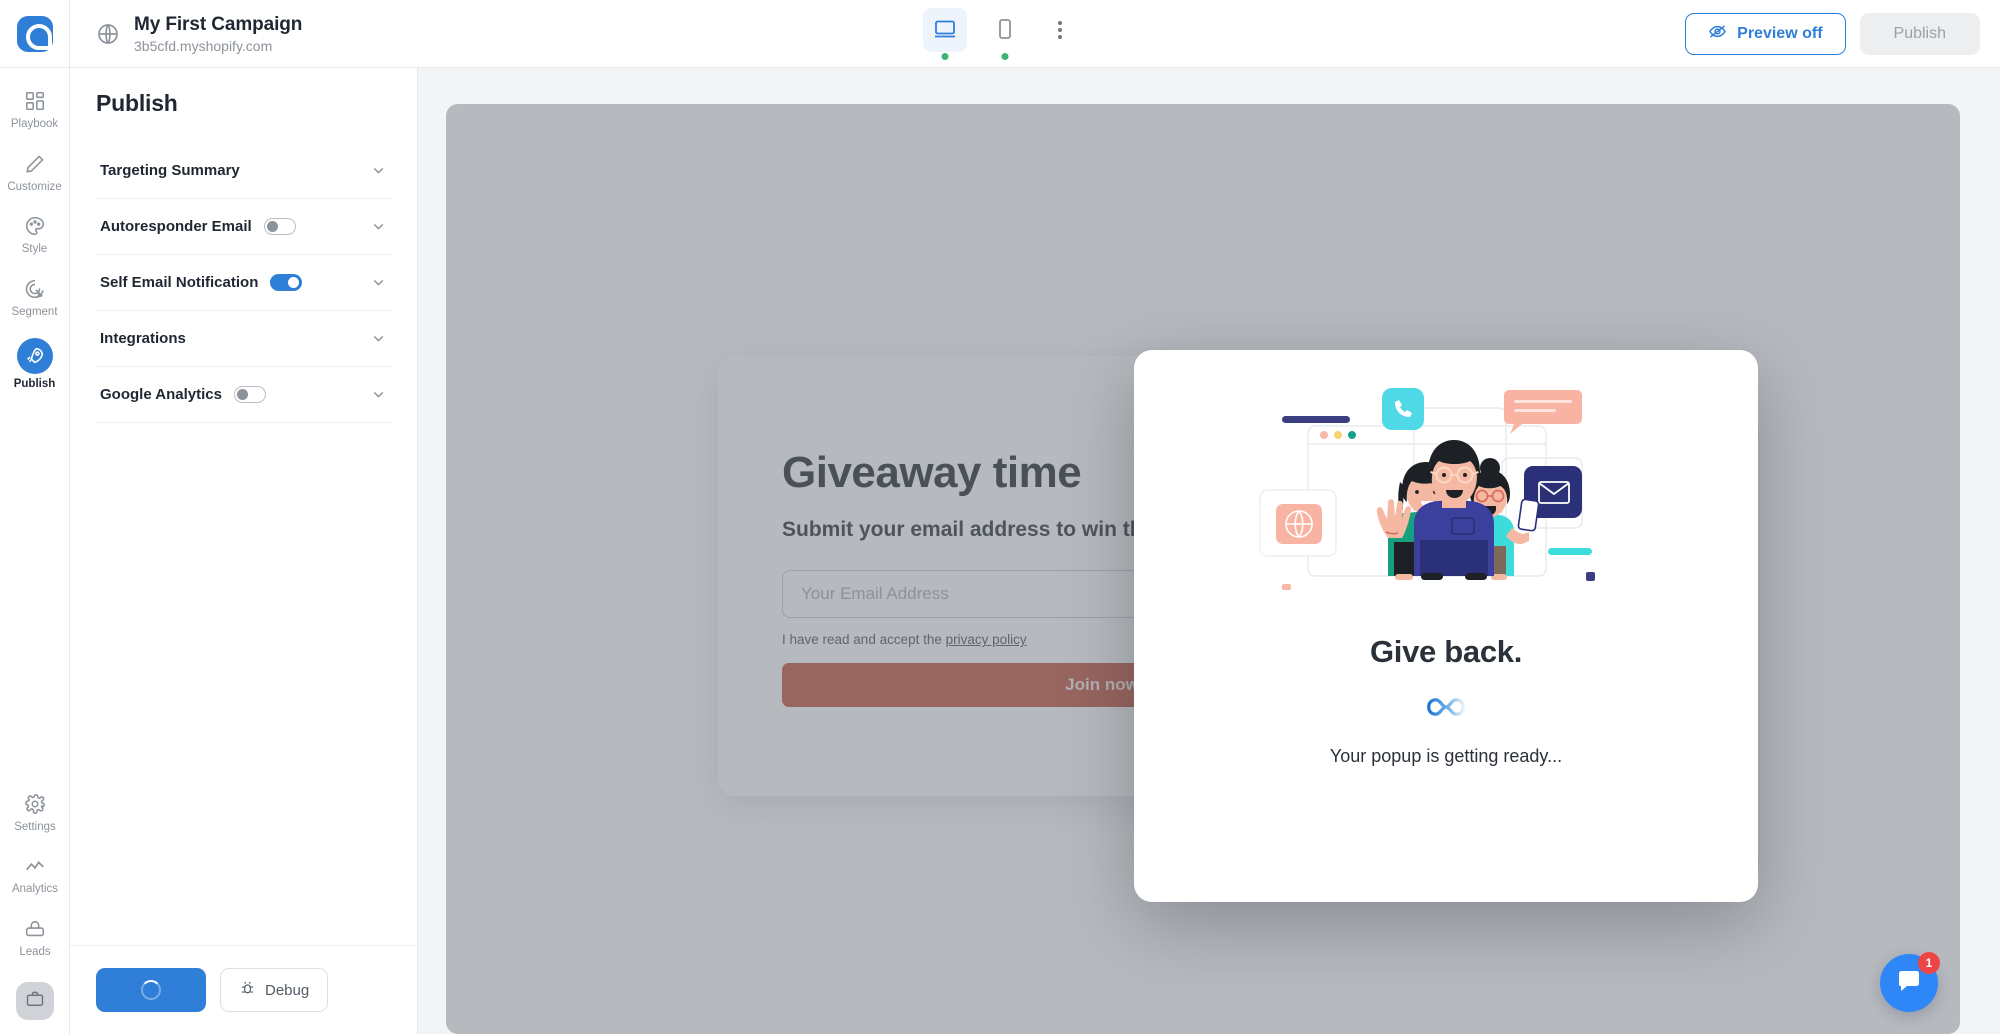 Image resolution: width=2000 pixels, height=1034 pixels. Describe the element at coordinates (247, 990) in the screenshot. I see `bug-icon` at that location.